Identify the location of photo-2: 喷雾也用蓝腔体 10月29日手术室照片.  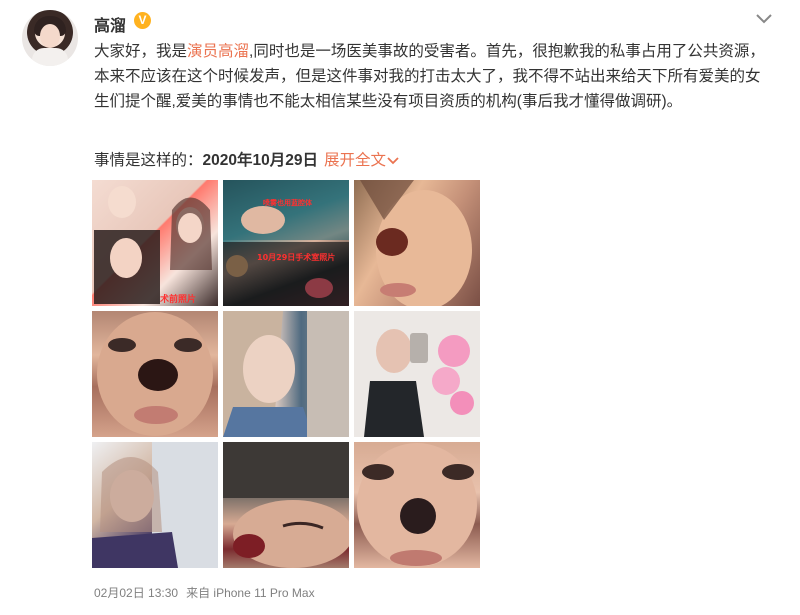
(286, 243).